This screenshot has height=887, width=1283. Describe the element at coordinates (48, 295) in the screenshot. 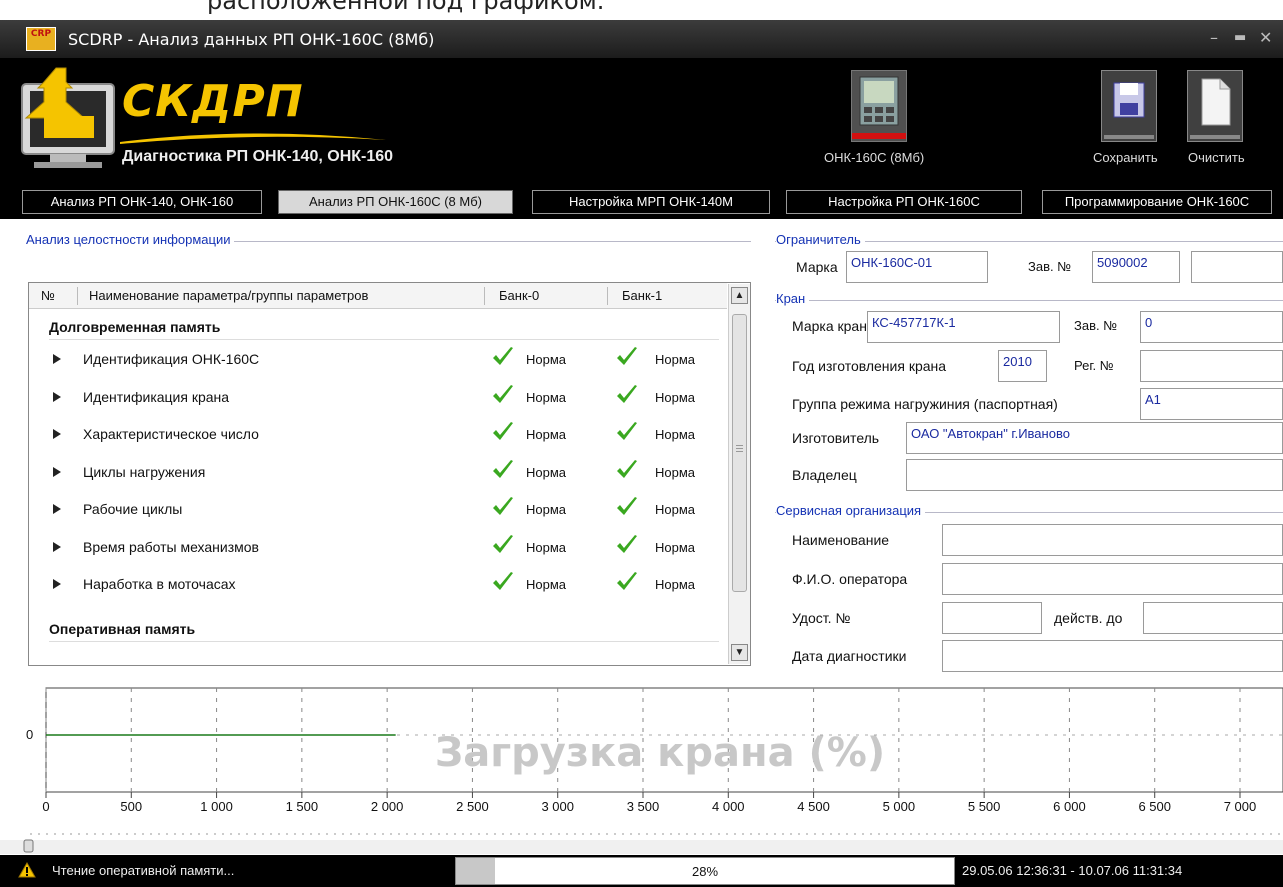

I see `col-header-number: №` at that location.